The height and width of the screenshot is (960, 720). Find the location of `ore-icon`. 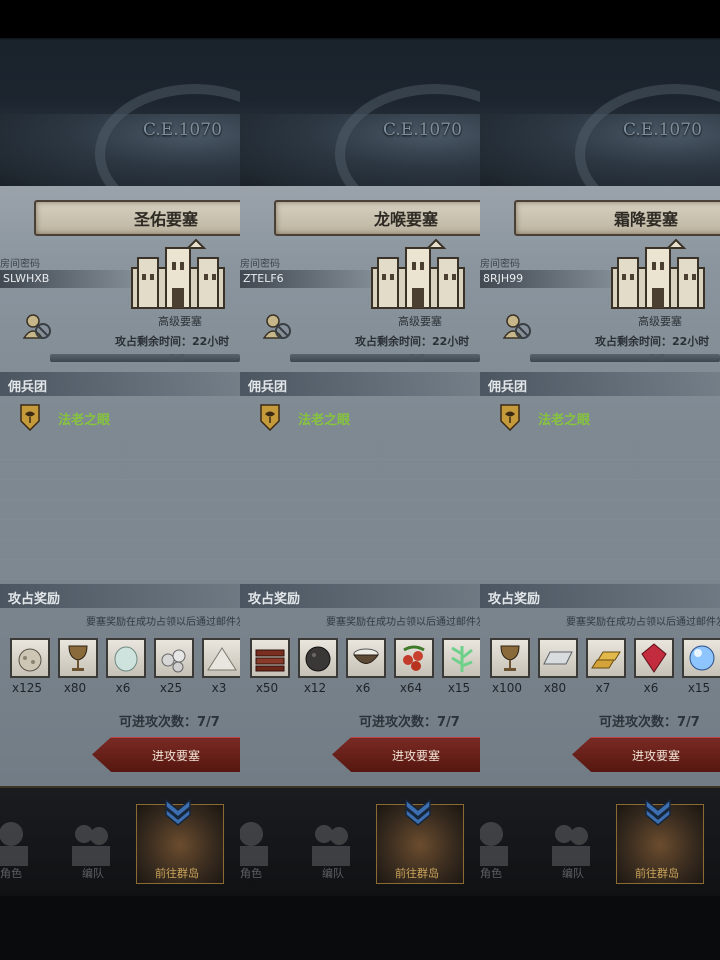

ore-icon is located at coordinates (30, 660).